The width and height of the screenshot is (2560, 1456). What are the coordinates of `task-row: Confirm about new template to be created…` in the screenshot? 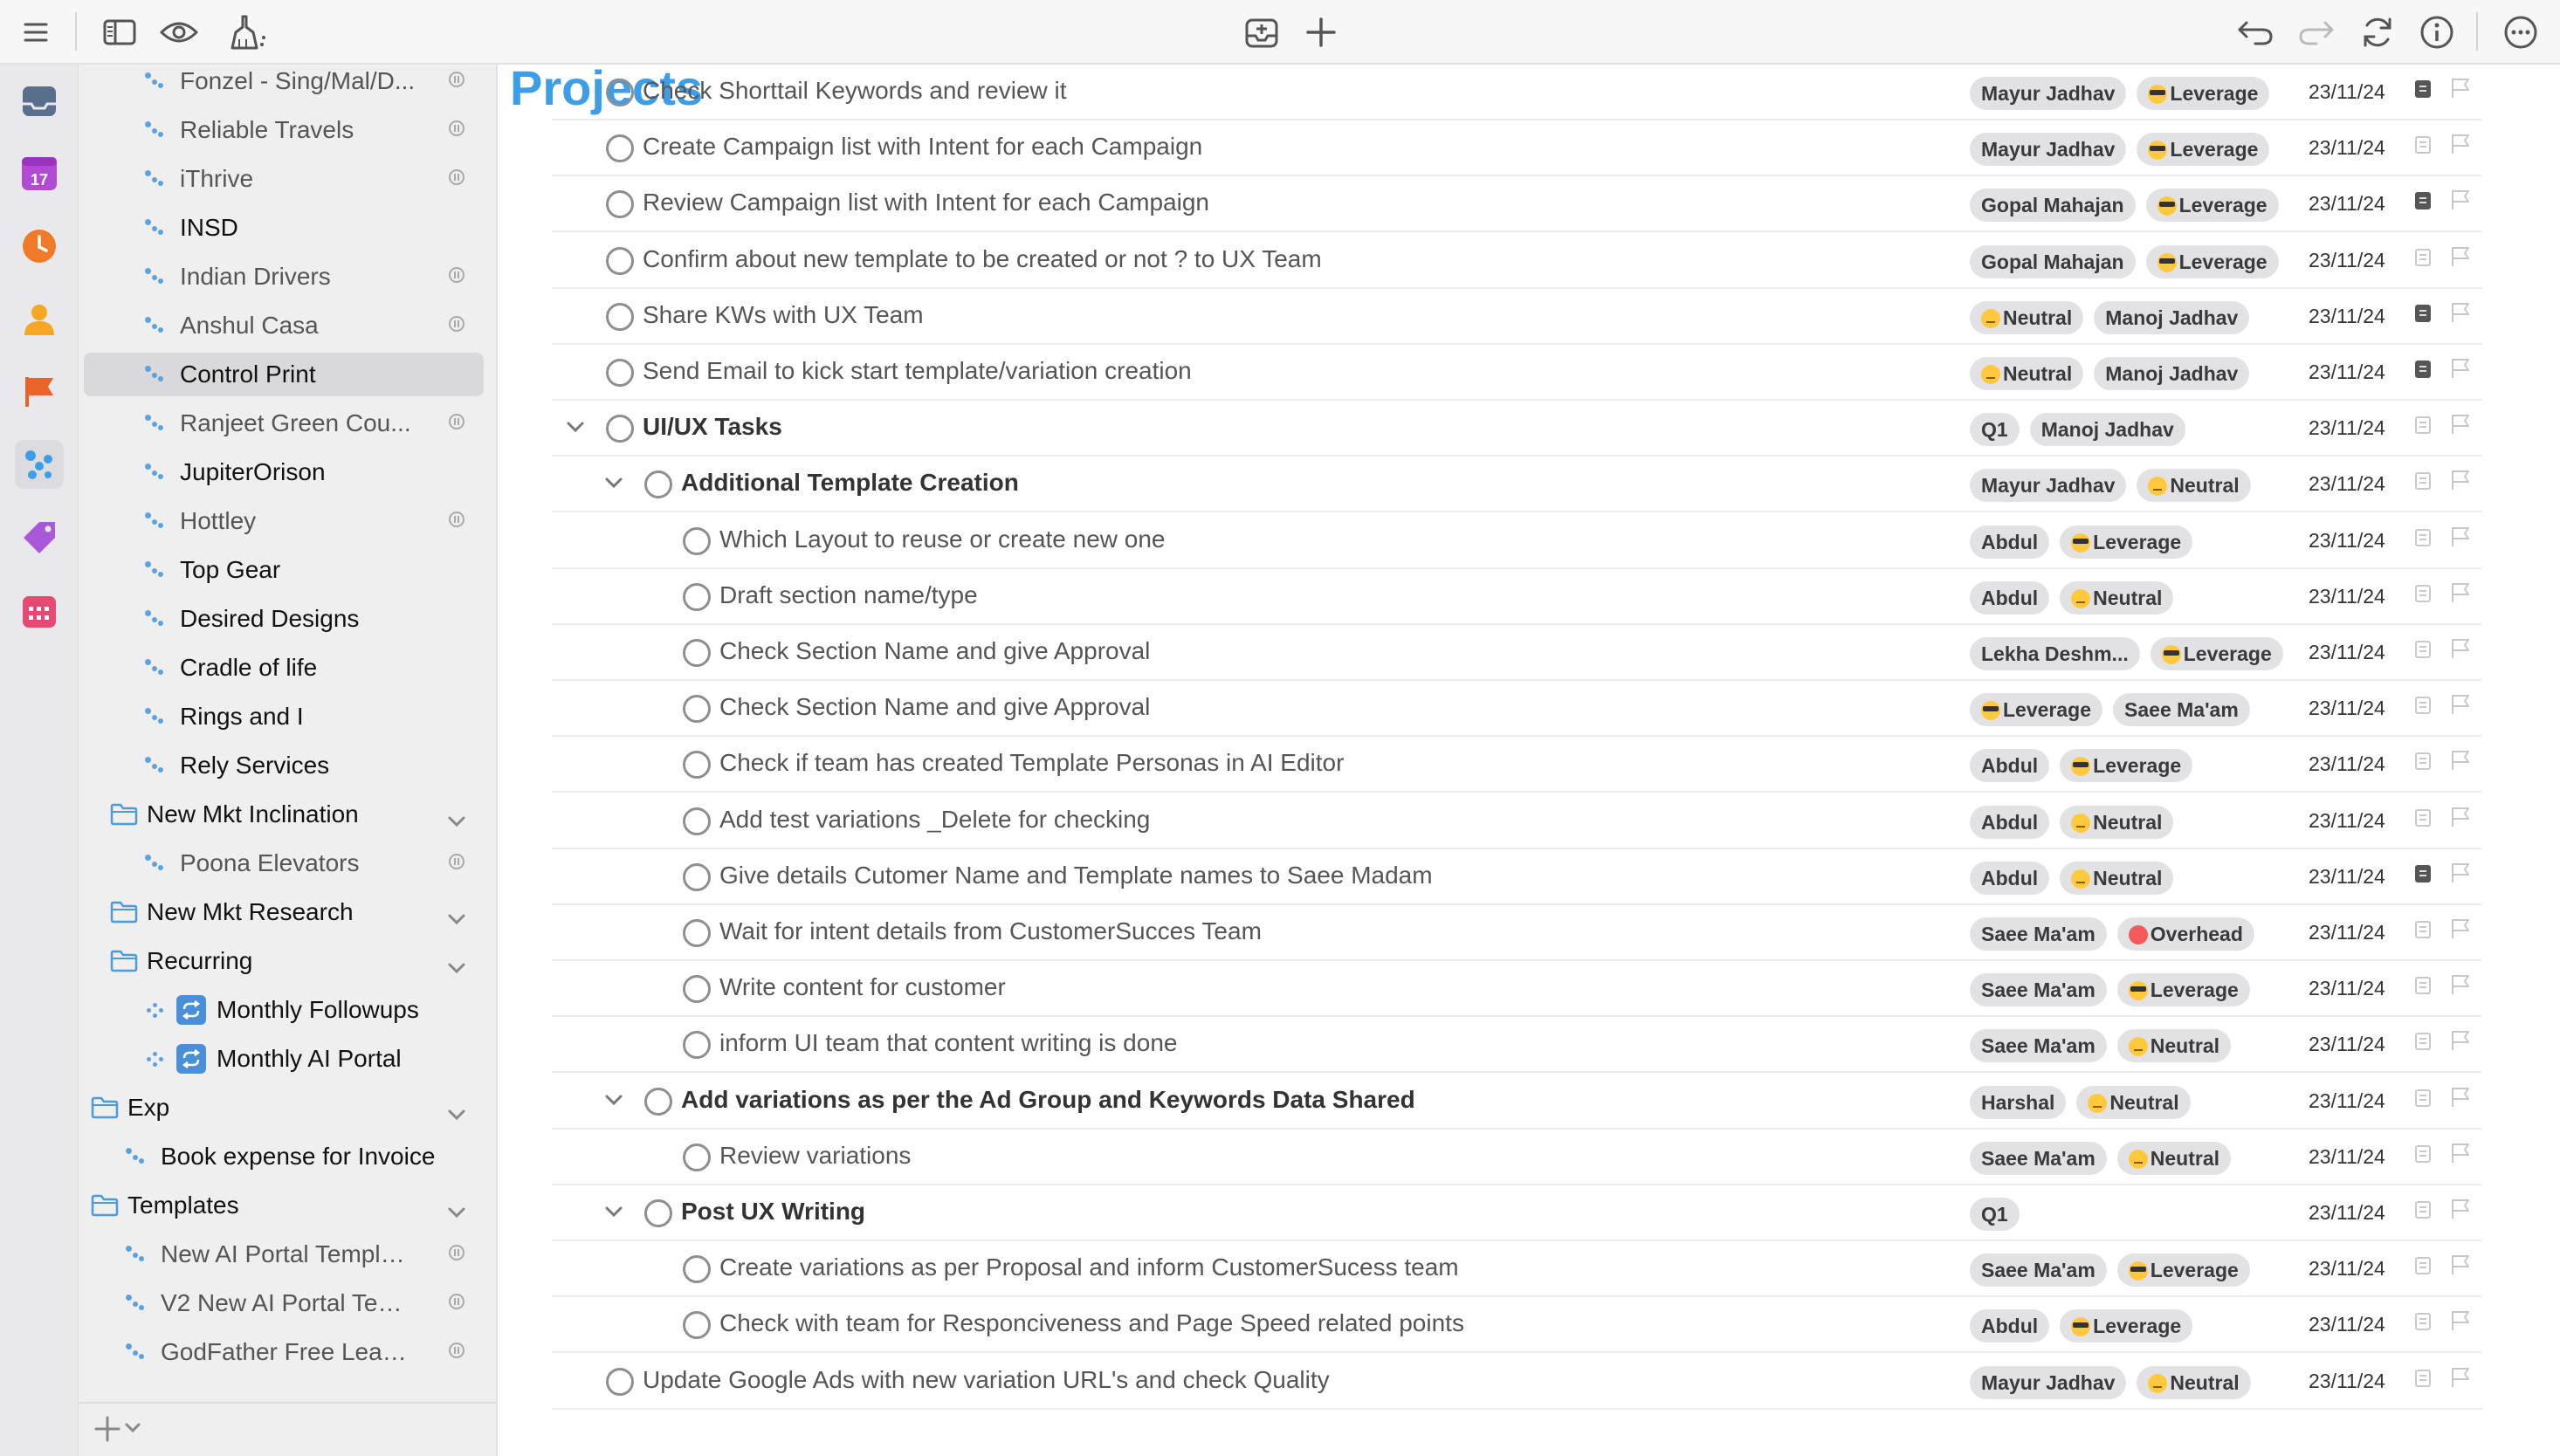 It's located at (1516, 261).